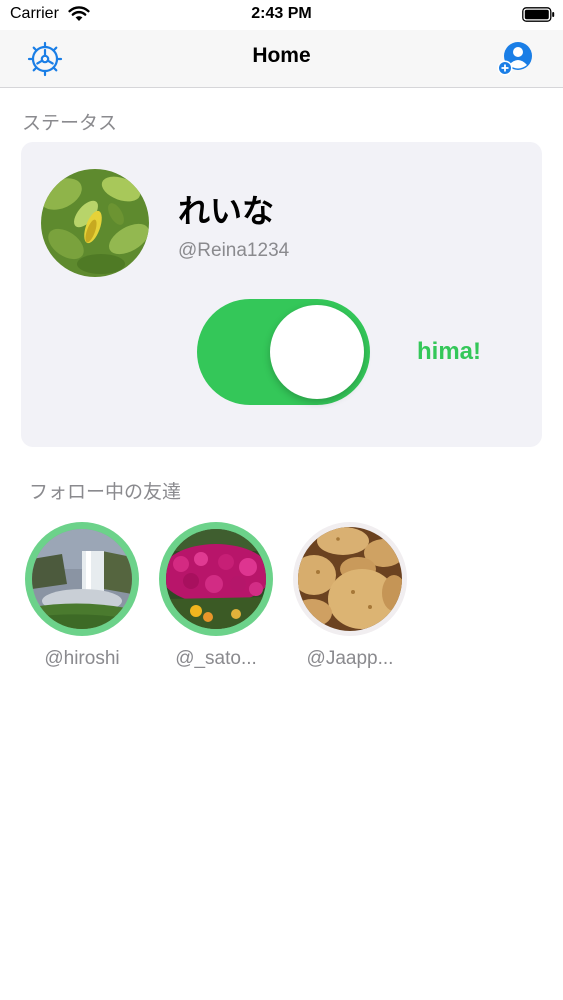 The width and height of the screenshot is (563, 1000). What do you see at coordinates (82, 658) in the screenshot?
I see `friend-handle: @hiroshi` at bounding box center [82, 658].